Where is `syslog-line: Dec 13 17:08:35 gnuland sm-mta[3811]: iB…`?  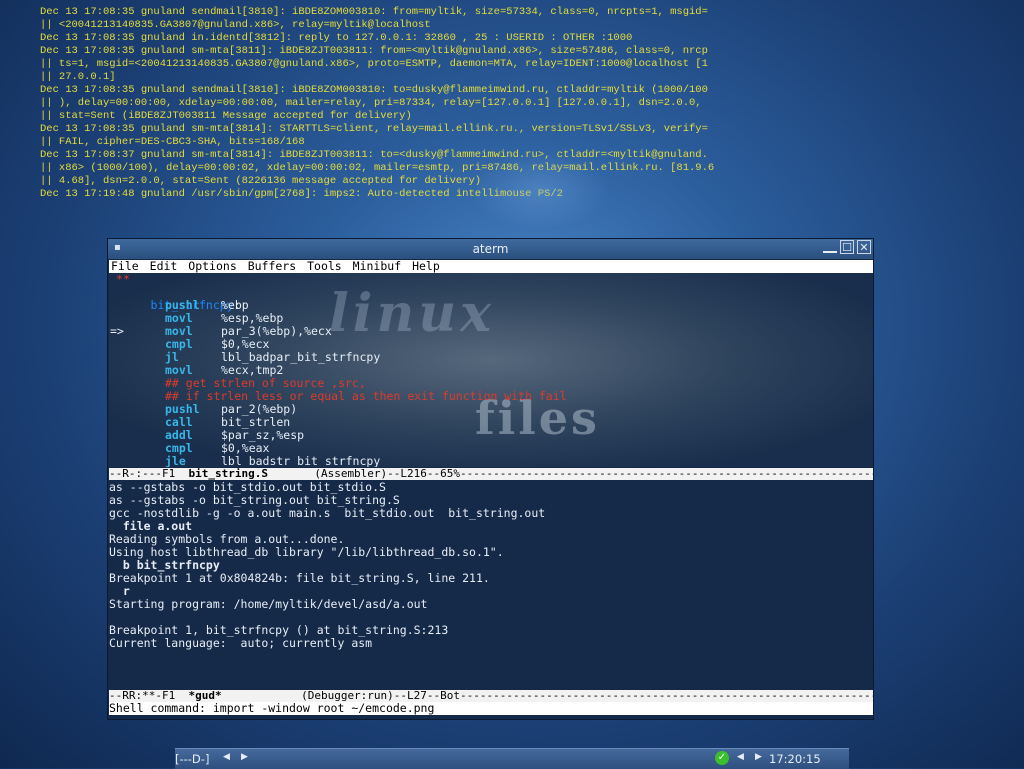 syslog-line: Dec 13 17:08:35 gnuland sm-mta[3811]: iB… is located at coordinates (374, 51).